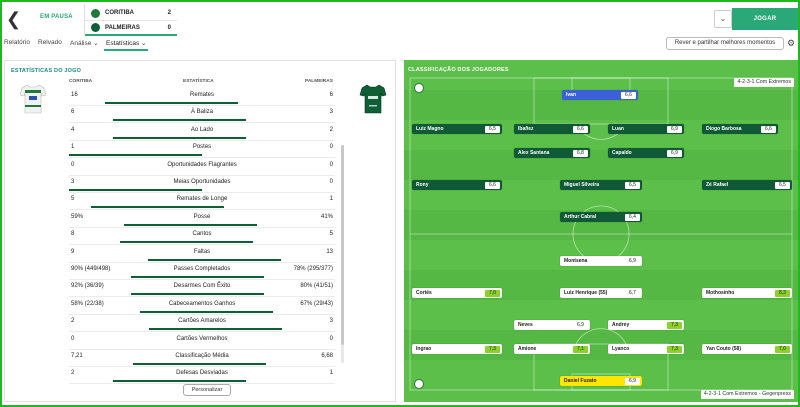 This screenshot has width=800, height=407. Describe the element at coordinates (331, 373) in the screenshot. I see `stat-away-value: 1` at that location.